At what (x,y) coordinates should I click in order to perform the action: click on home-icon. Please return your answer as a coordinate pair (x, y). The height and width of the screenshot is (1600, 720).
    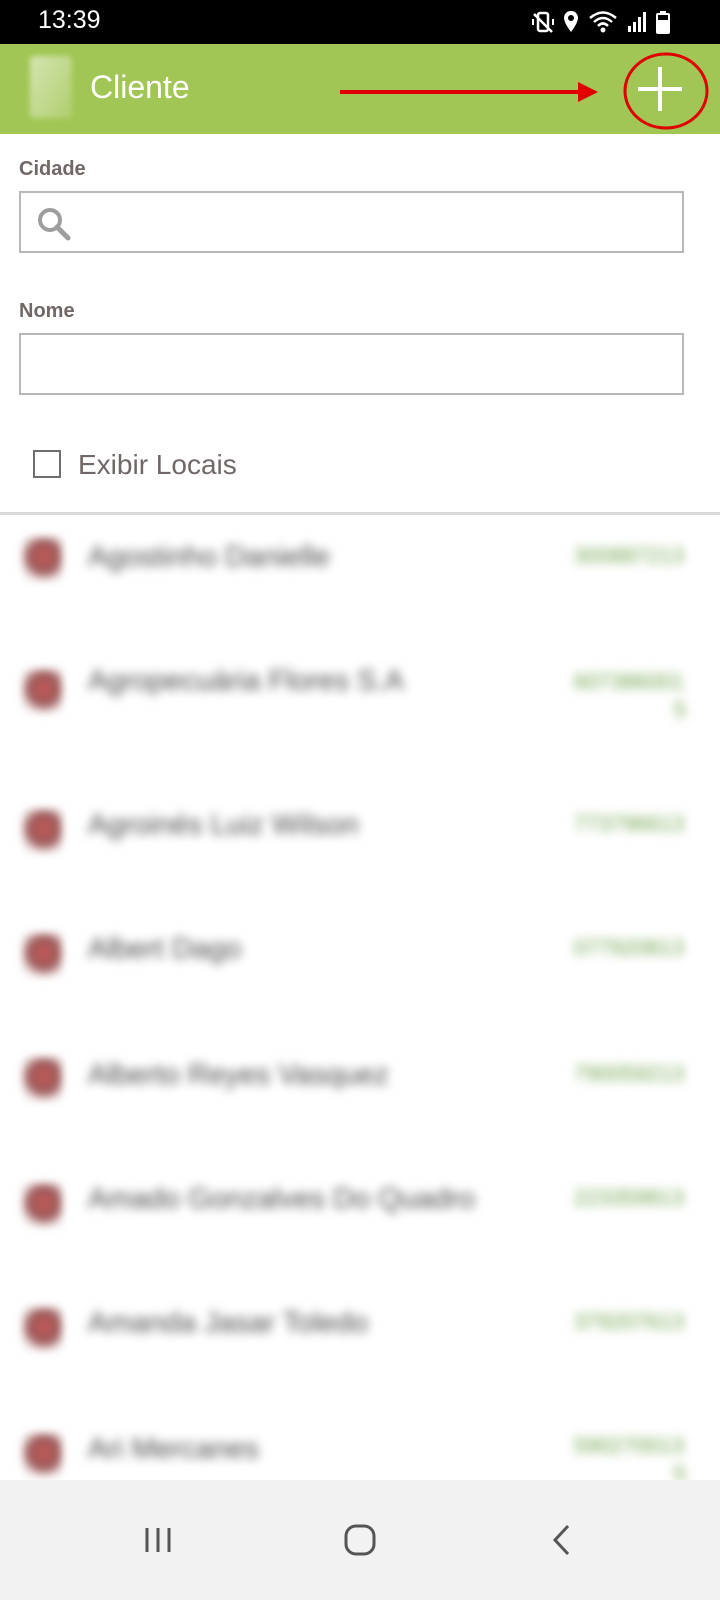
    Looking at the image, I should click on (360, 1540).